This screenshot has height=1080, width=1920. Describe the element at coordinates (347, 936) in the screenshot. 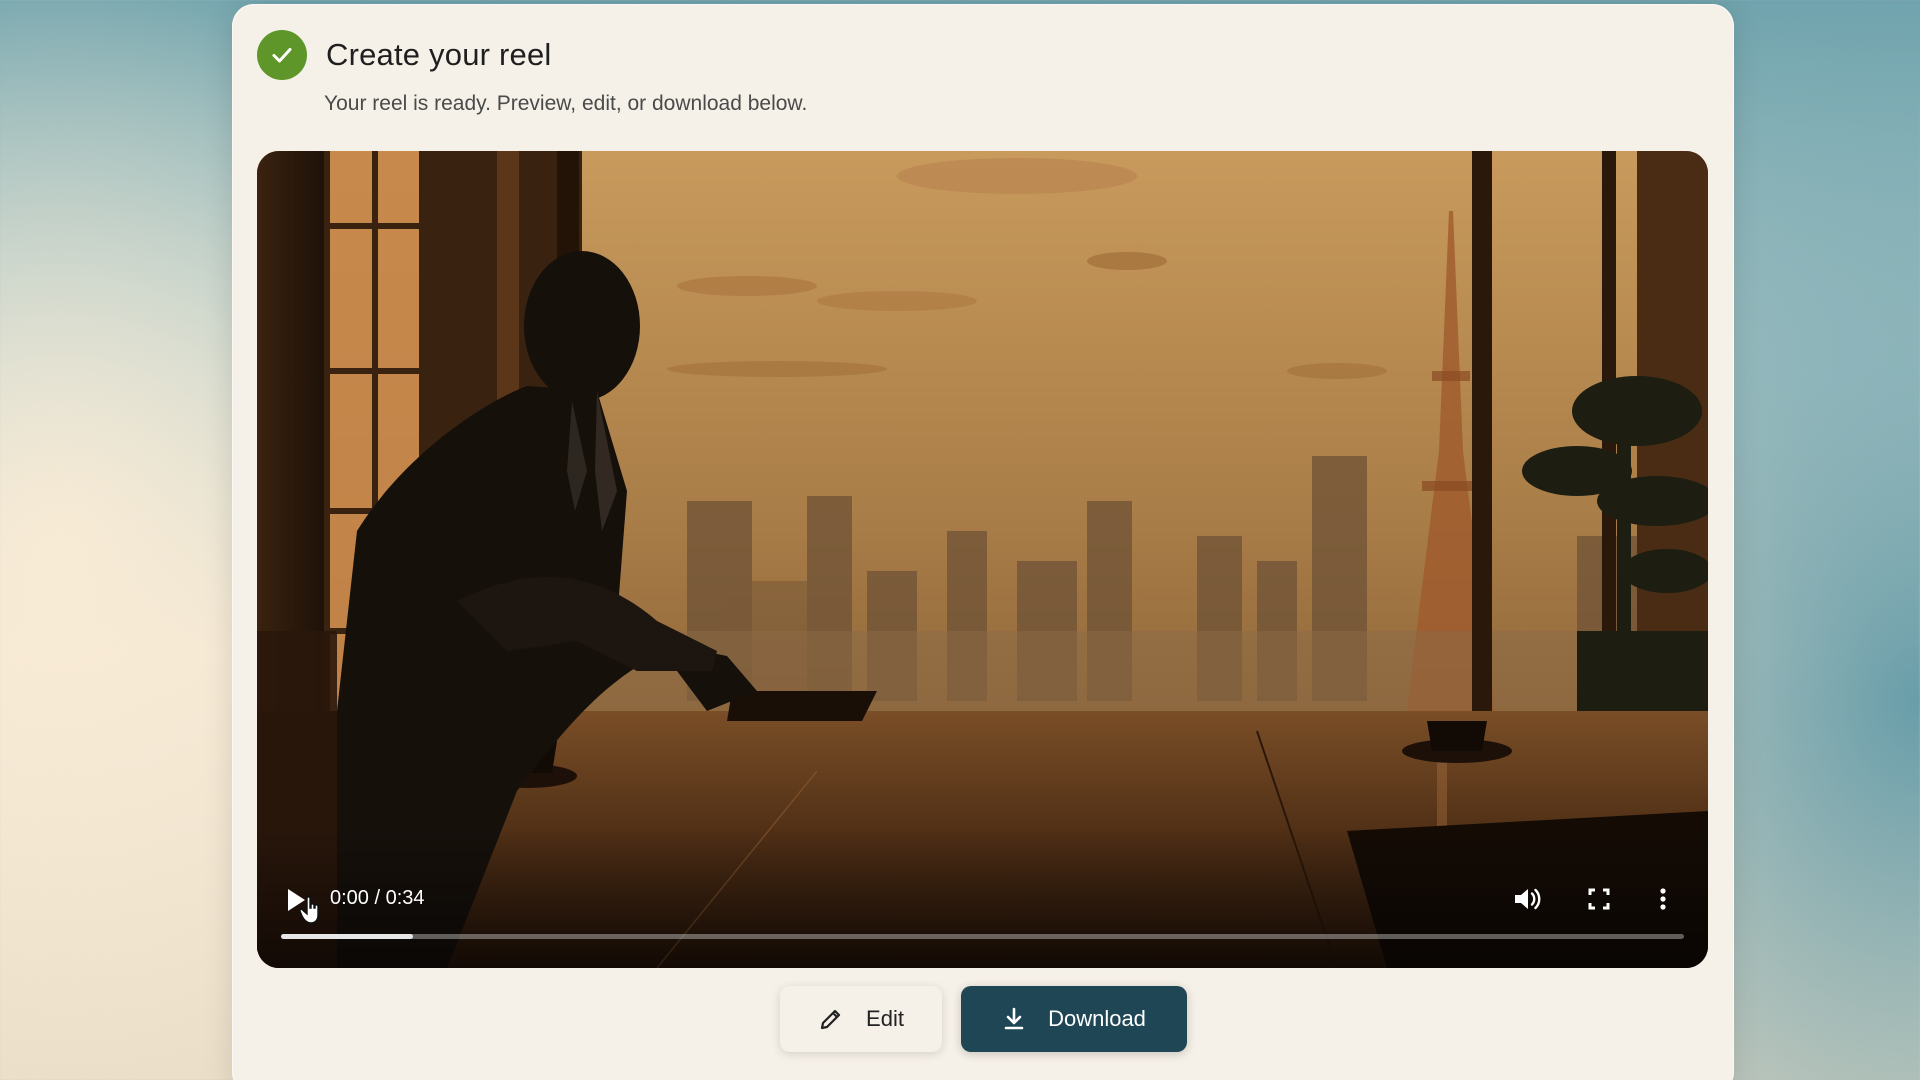

I see `progress-fill` at that location.